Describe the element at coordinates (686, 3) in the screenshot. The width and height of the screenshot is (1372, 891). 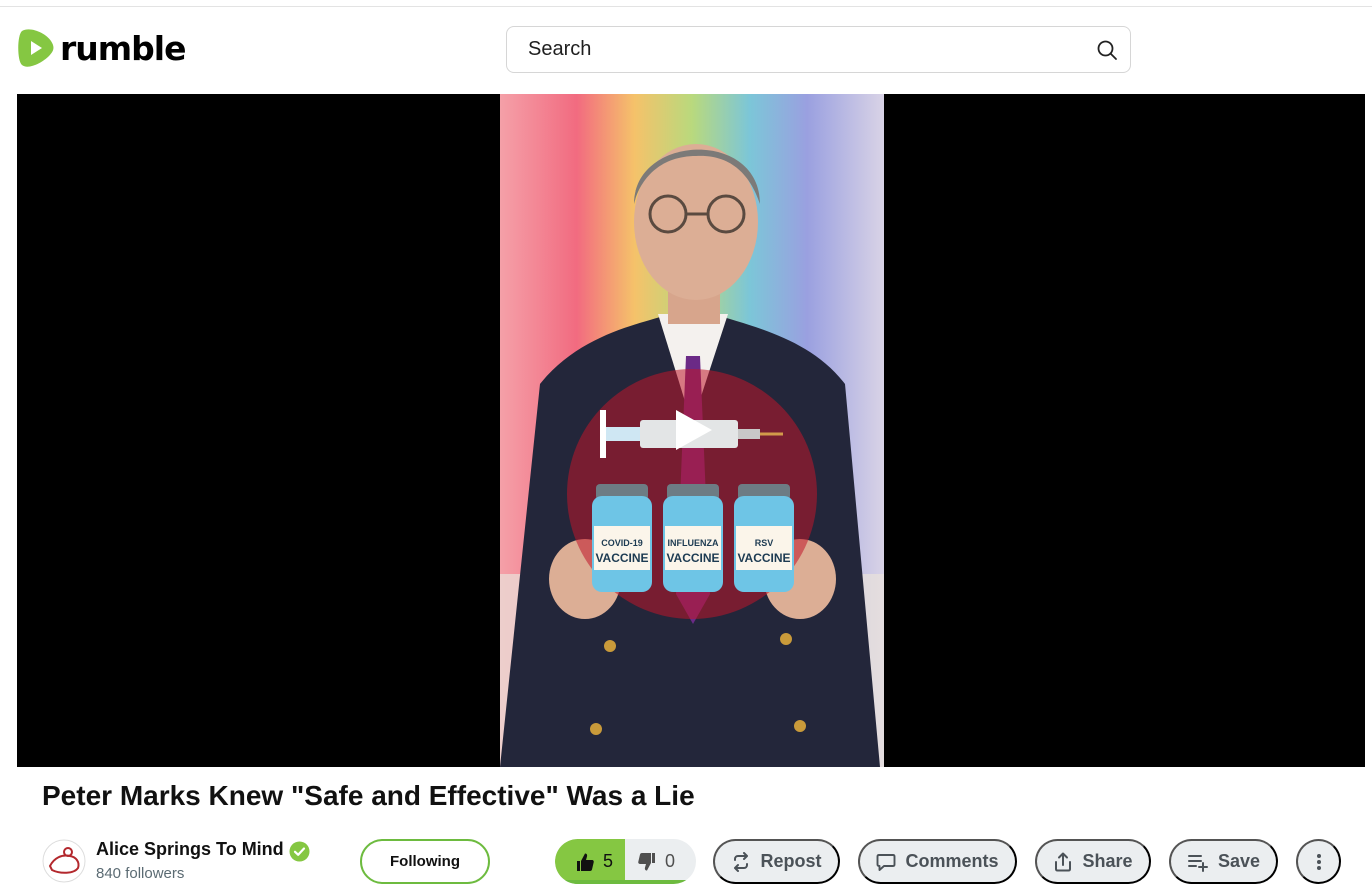
I see `top-strip` at that location.